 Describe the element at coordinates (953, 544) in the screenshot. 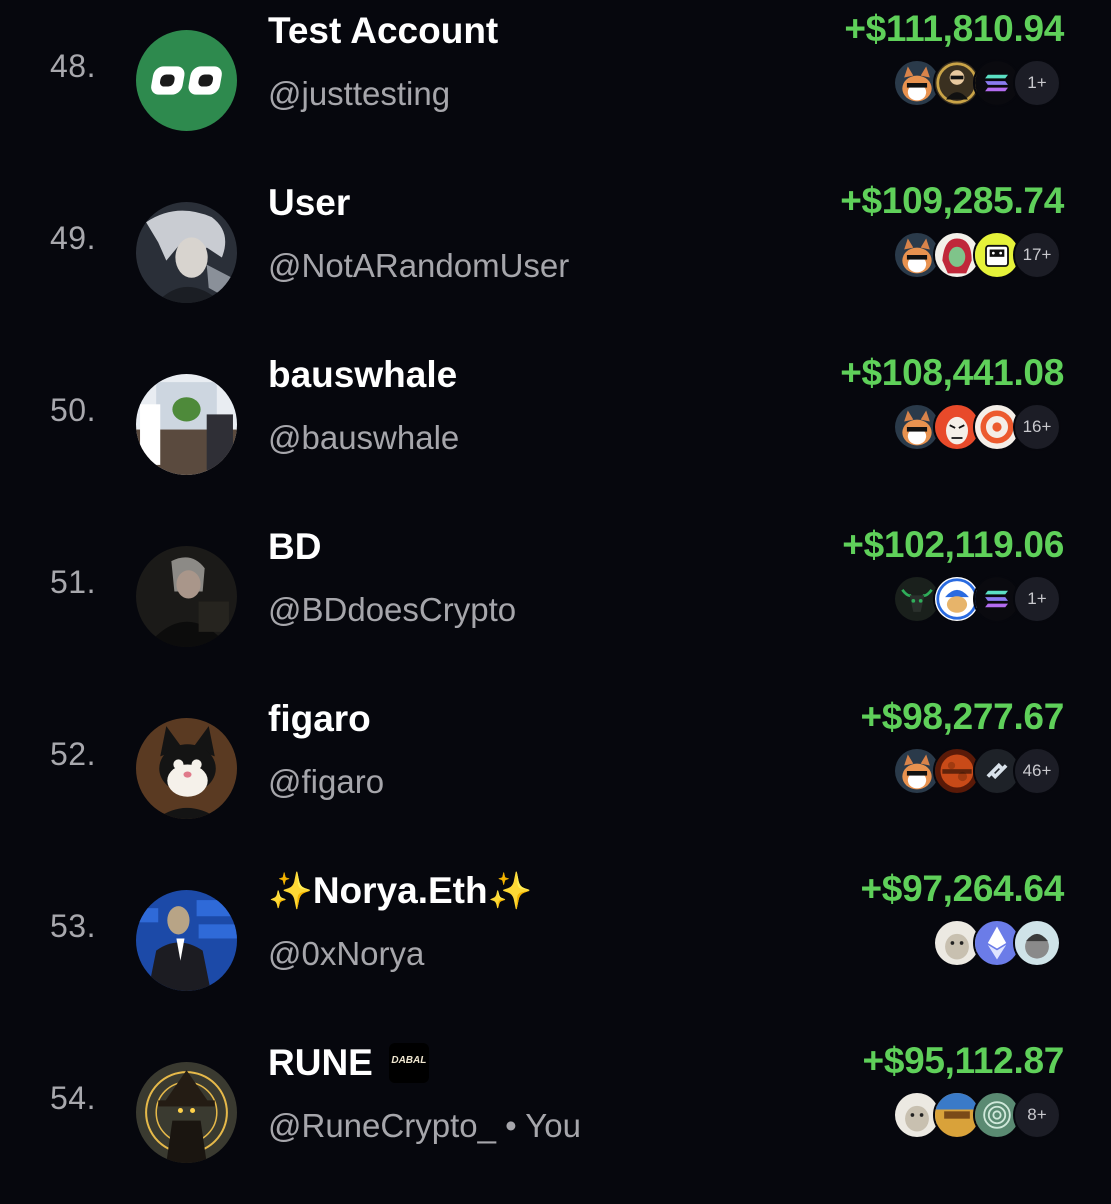

I see `pnl-amount: +$102,119.06` at that location.